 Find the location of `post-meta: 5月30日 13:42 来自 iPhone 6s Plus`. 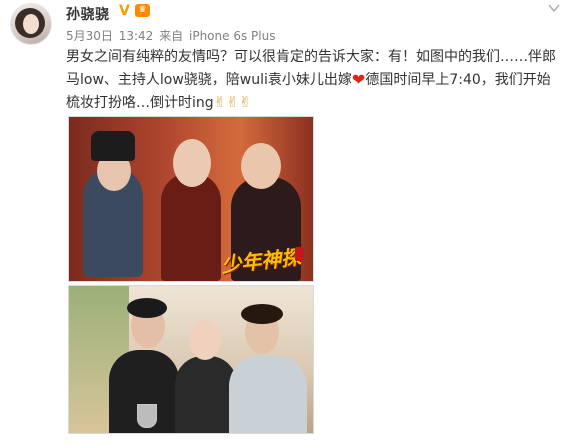

post-meta: 5月30日 13:42 来自 iPhone 6s Plus is located at coordinates (171, 35).